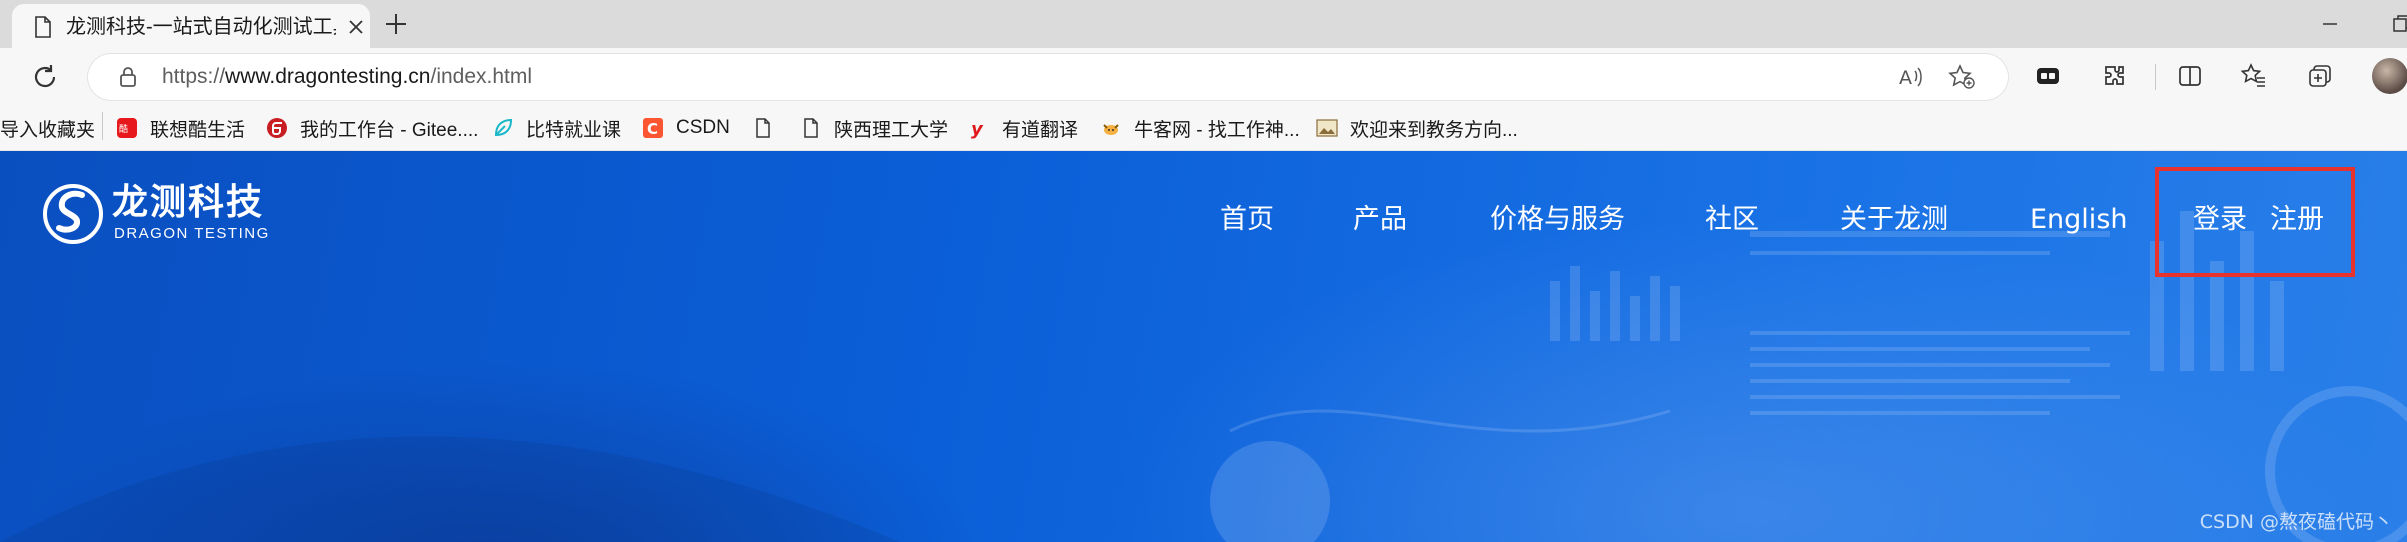 This screenshot has height=542, width=2407. What do you see at coordinates (1040, 130) in the screenshot?
I see `bookmark-label: 有道翻译` at bounding box center [1040, 130].